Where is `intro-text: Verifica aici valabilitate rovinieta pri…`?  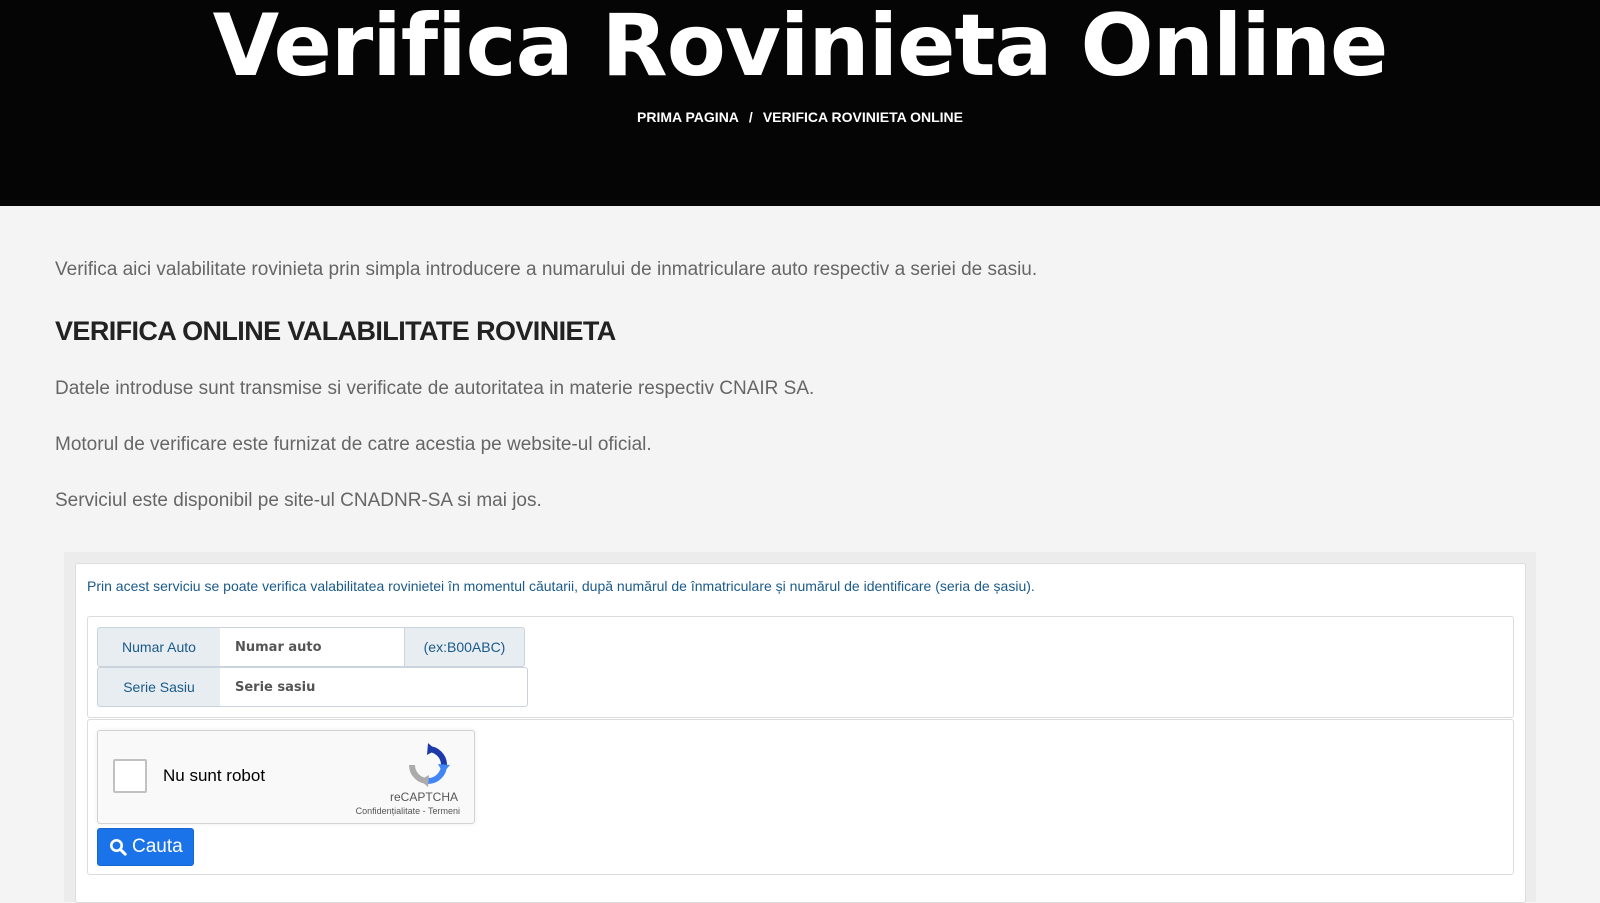
intro-text: Verifica aici valabilitate rovinieta pri… is located at coordinates (546, 269).